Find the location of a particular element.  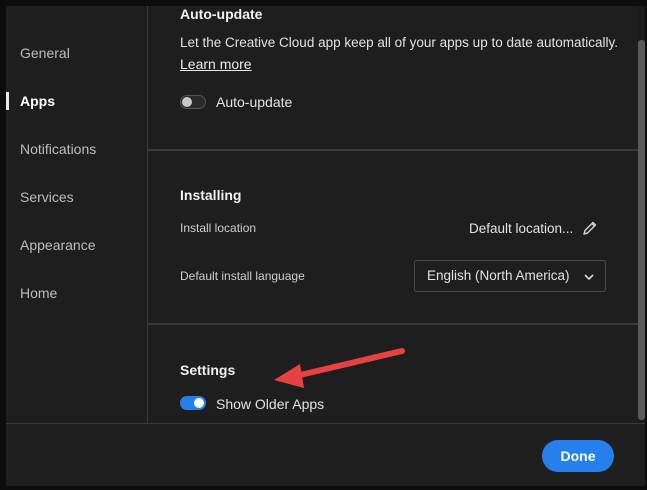

dialog-footer: Done is located at coordinates (325, 454).